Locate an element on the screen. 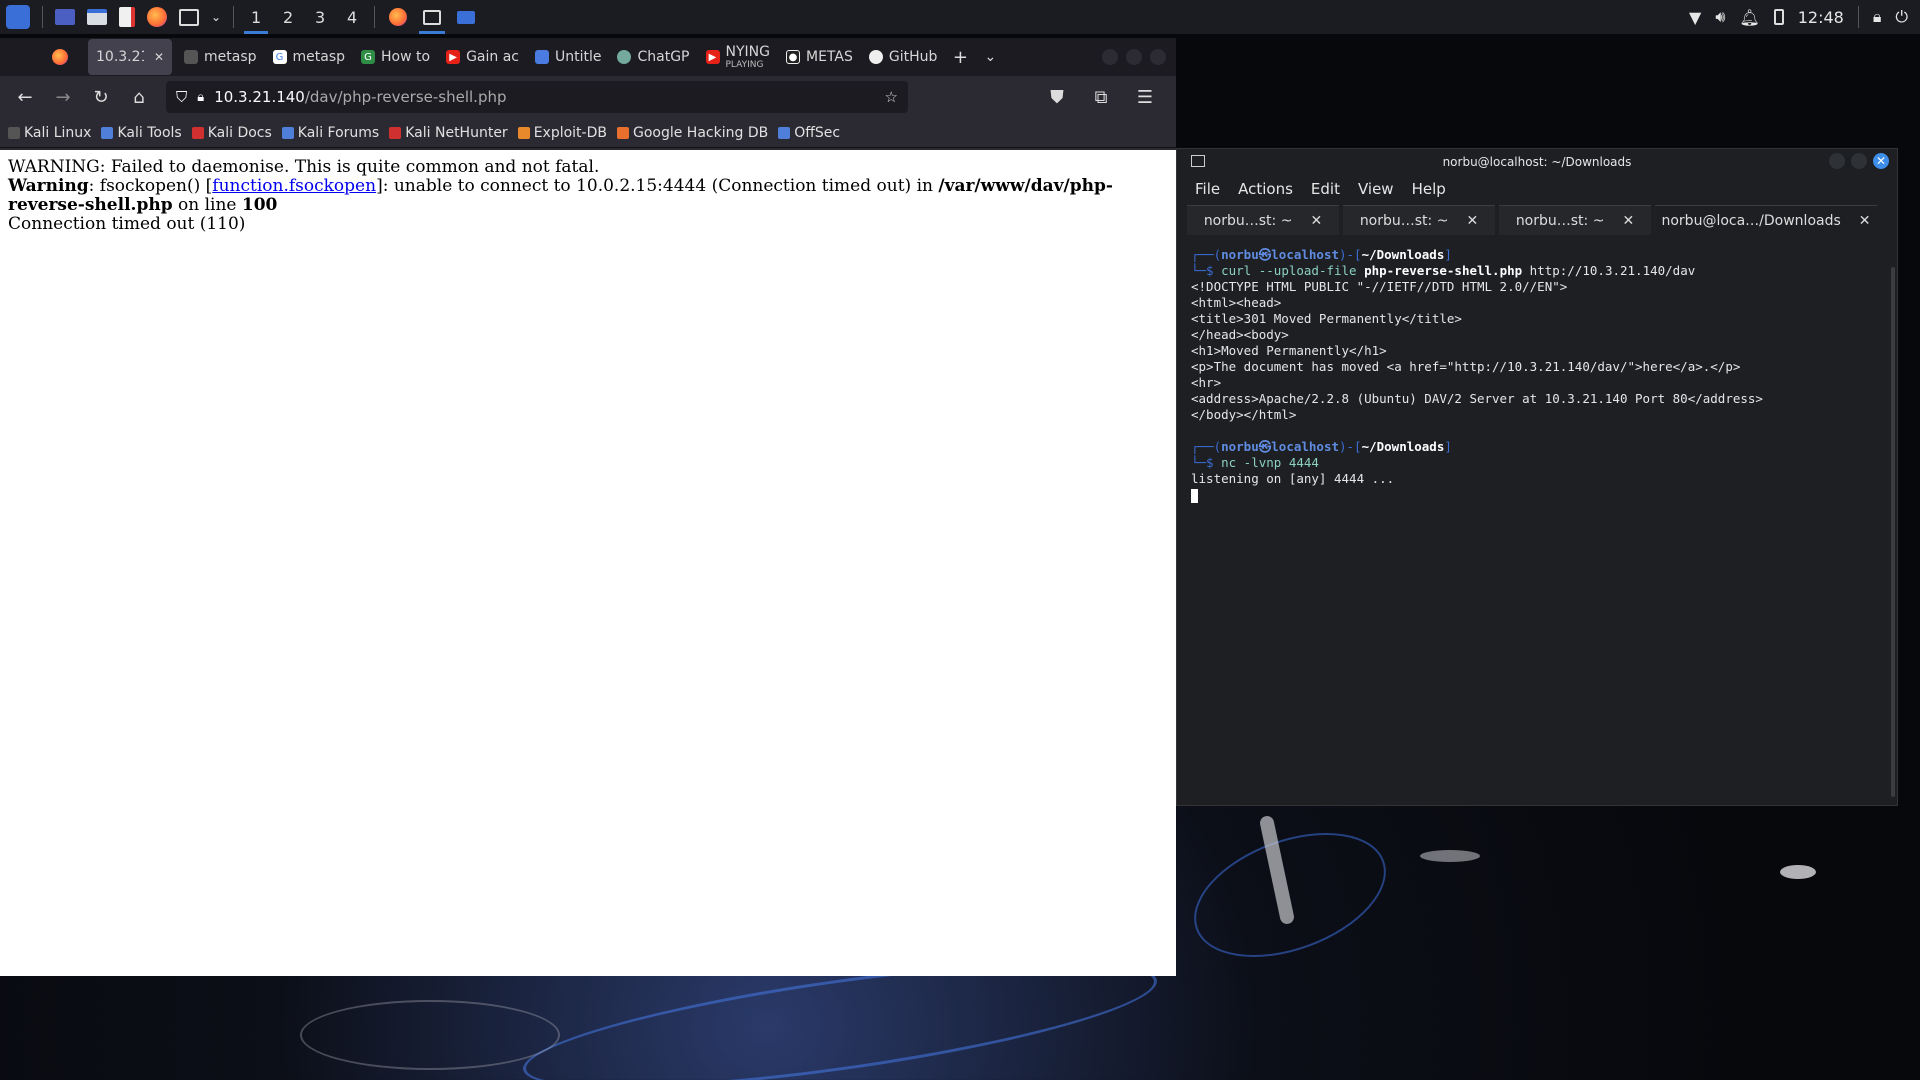 The image size is (1920, 1080). fsockopen-doc-link: function.fsockopen is located at coordinates (294, 186).